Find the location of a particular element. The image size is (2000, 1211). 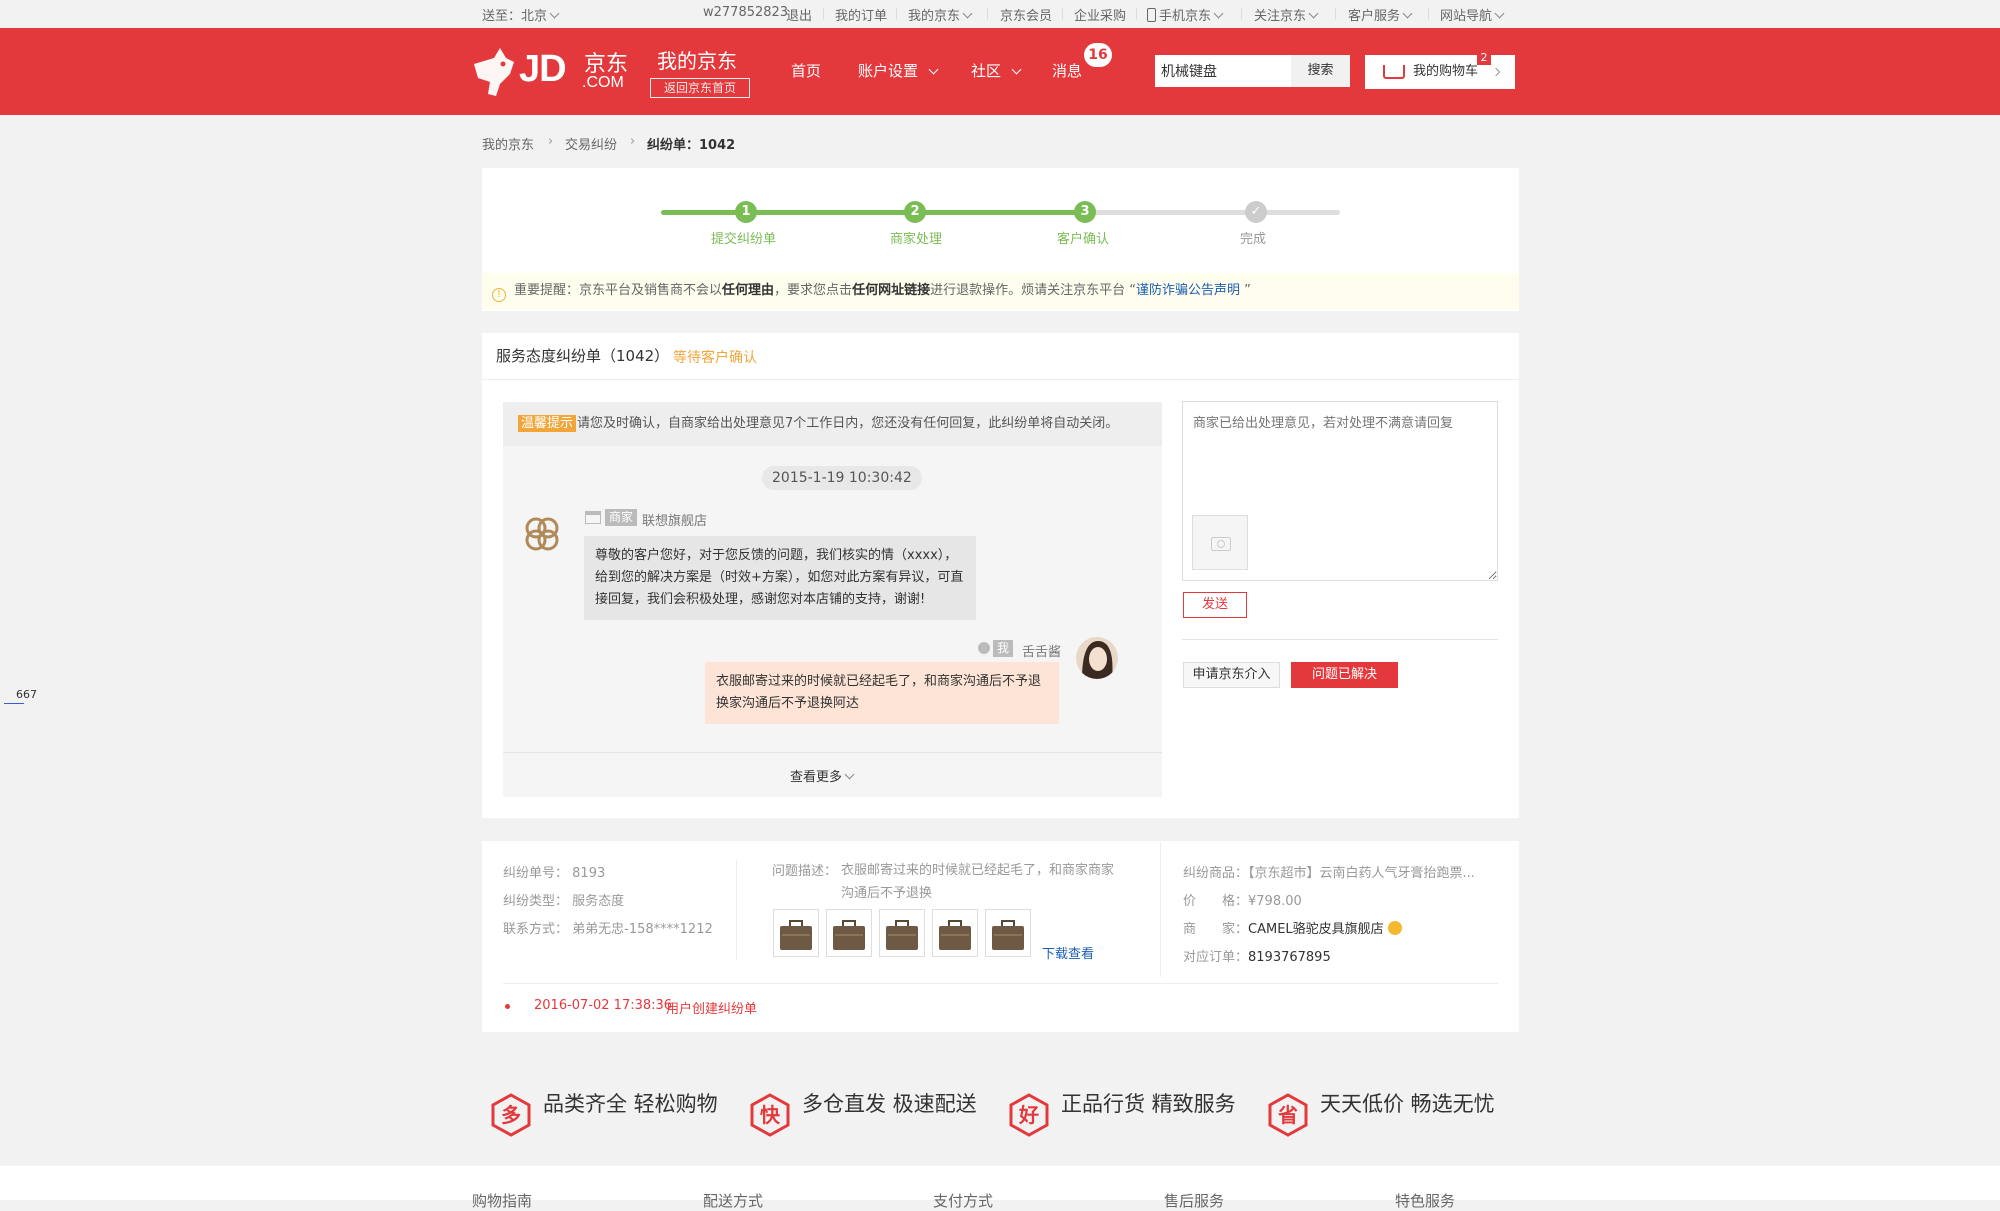

cart-button: 我的购物车 is located at coordinates (1440, 72).